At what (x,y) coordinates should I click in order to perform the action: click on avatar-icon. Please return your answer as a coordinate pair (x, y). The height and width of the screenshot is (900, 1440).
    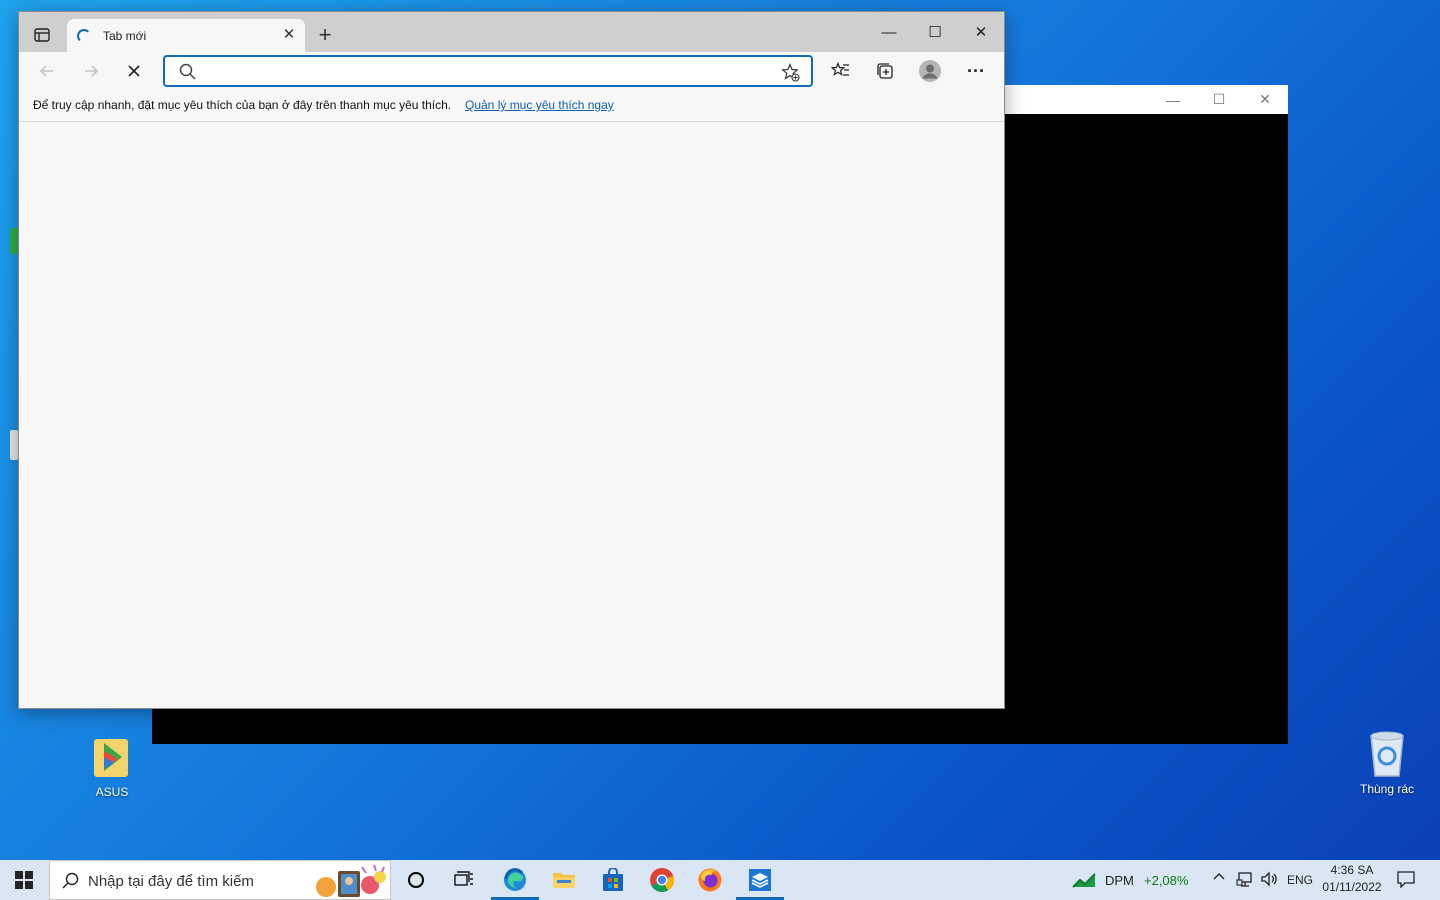
    Looking at the image, I should click on (930, 71).